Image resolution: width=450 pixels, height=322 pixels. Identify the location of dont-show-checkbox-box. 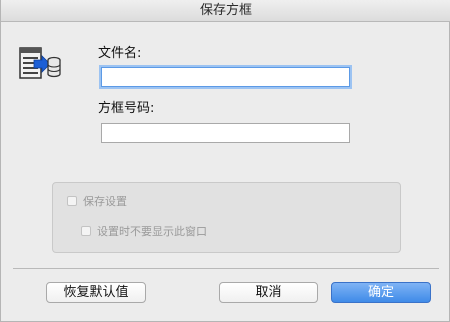
(86, 231).